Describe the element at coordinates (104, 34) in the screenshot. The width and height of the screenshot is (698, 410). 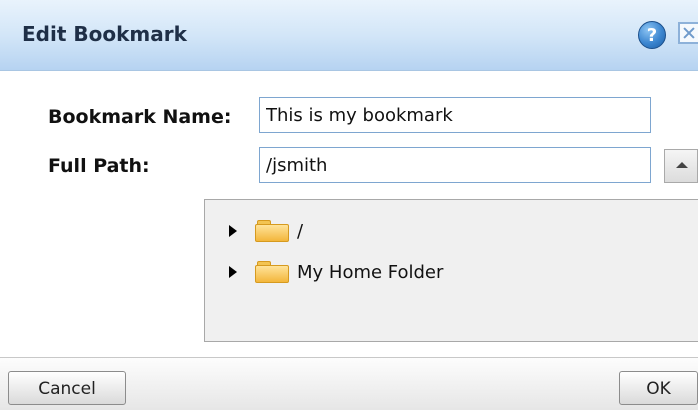
I see `dialog-title: Edit Bookmark` at that location.